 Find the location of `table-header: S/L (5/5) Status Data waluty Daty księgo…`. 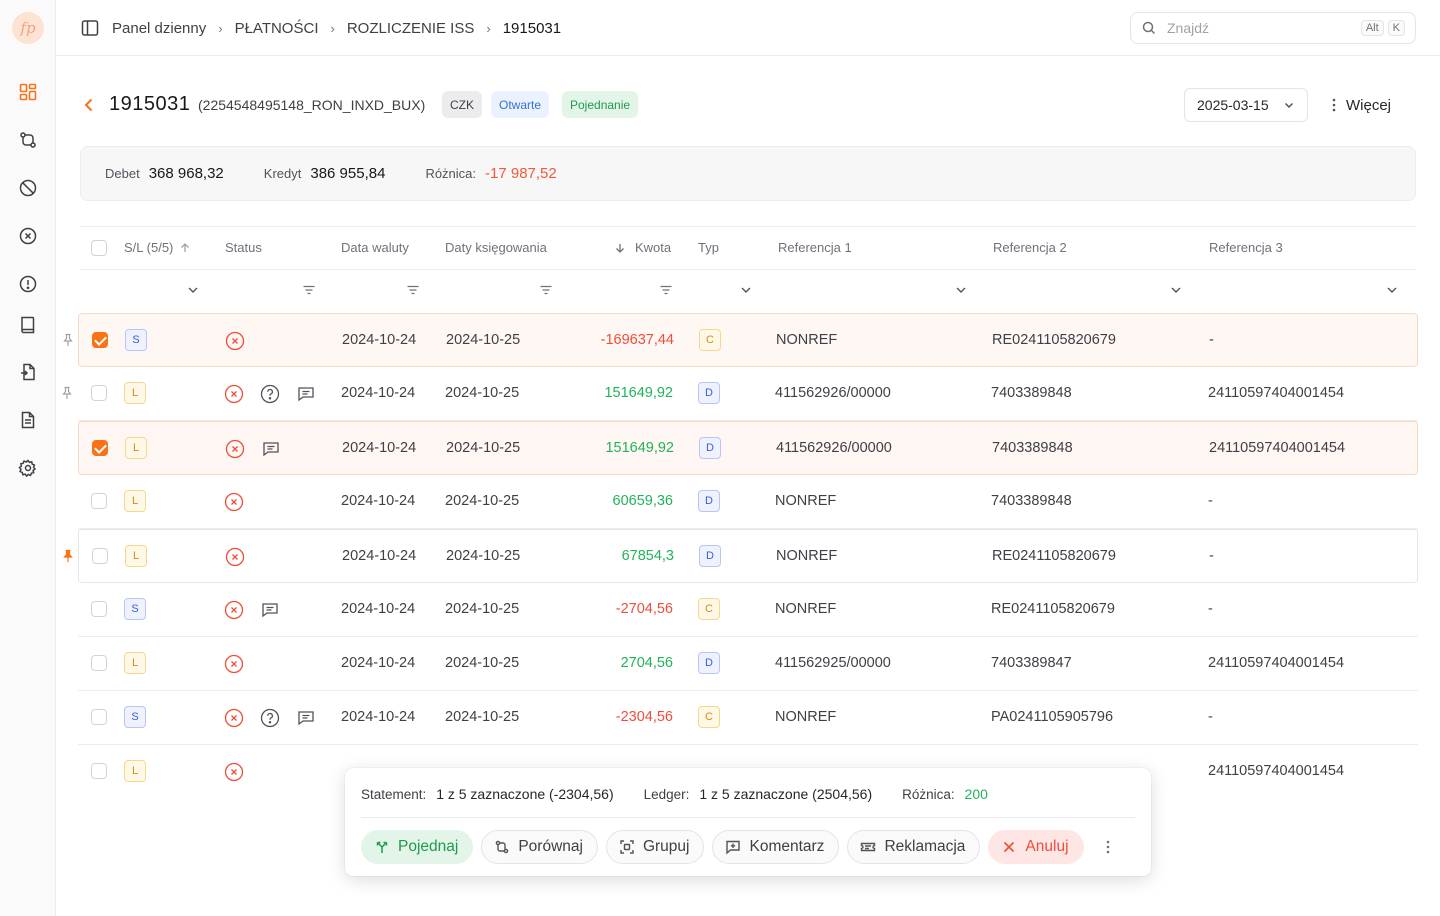

table-header: S/L (5/5) Status Data waluty Daty księgo… is located at coordinates (748, 248).